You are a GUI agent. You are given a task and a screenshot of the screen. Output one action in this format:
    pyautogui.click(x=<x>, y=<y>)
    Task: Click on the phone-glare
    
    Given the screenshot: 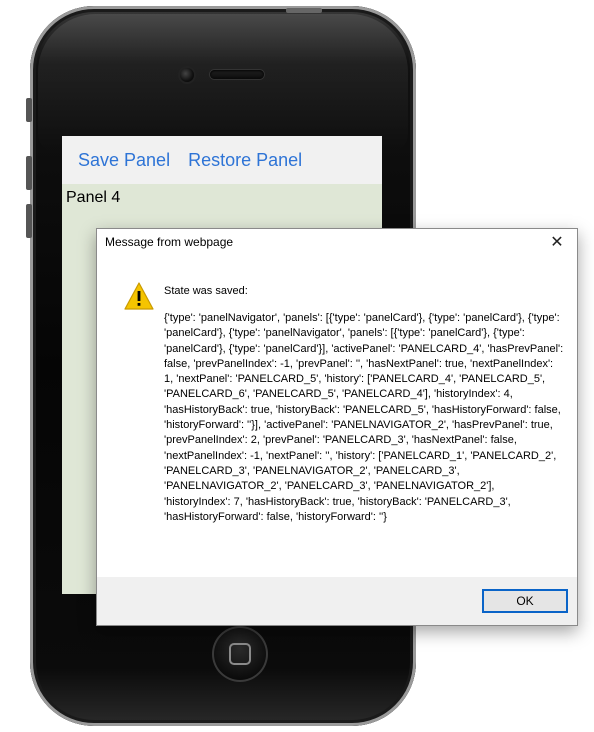 What is the action you would take?
    pyautogui.click(x=223, y=84)
    